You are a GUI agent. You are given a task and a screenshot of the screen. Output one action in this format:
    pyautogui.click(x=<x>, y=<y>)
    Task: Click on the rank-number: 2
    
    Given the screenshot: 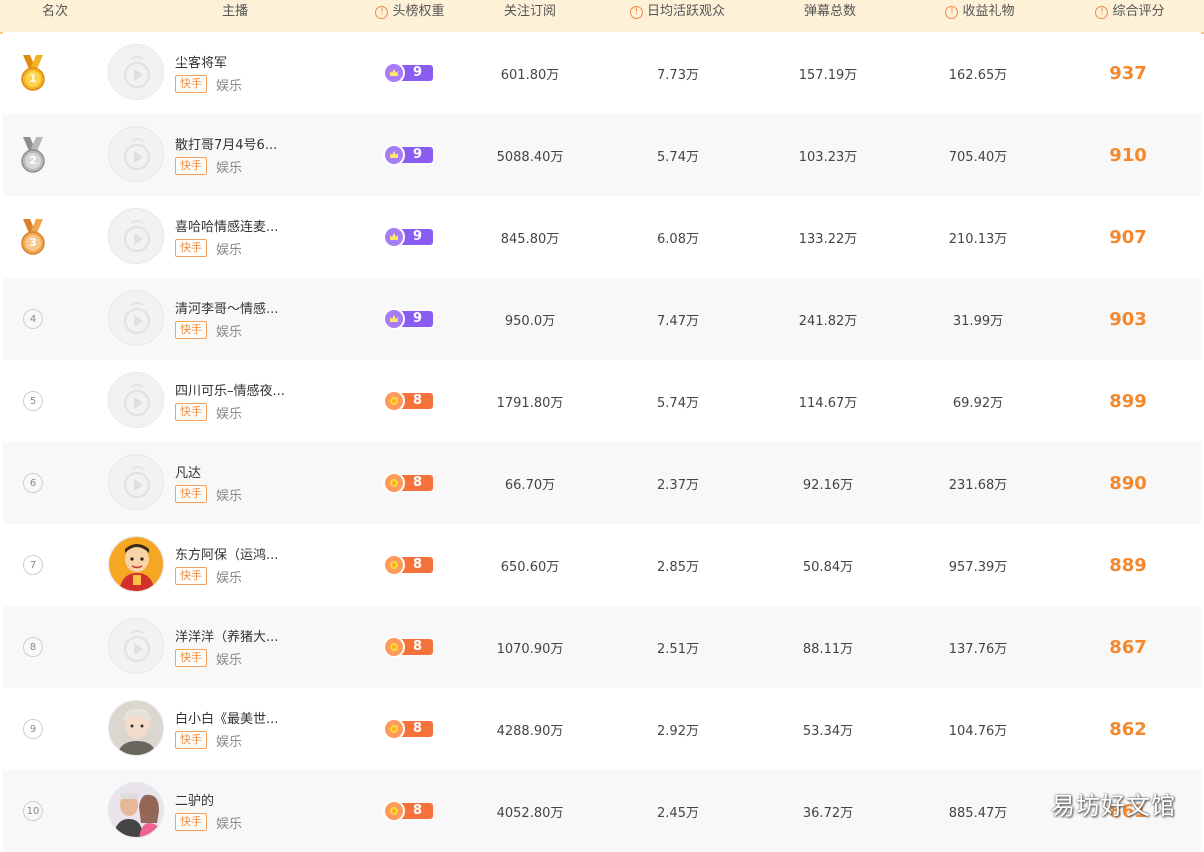 What is the action you would take?
    pyautogui.click(x=33, y=160)
    